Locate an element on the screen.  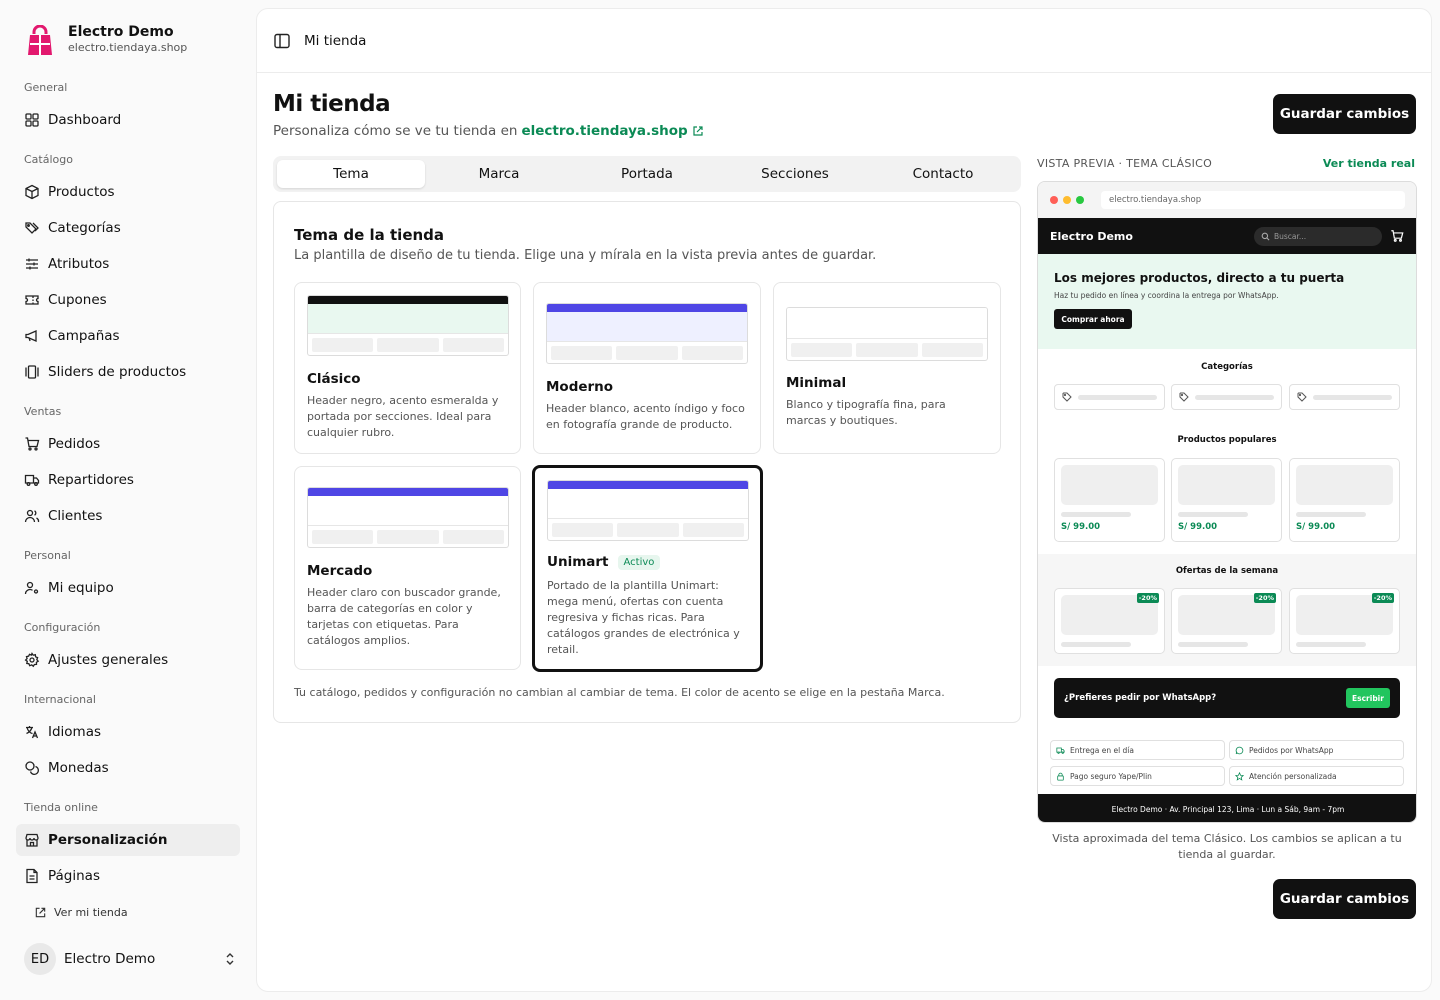
brand-domain: electro.tiendaya.shop is located at coordinates (128, 47).